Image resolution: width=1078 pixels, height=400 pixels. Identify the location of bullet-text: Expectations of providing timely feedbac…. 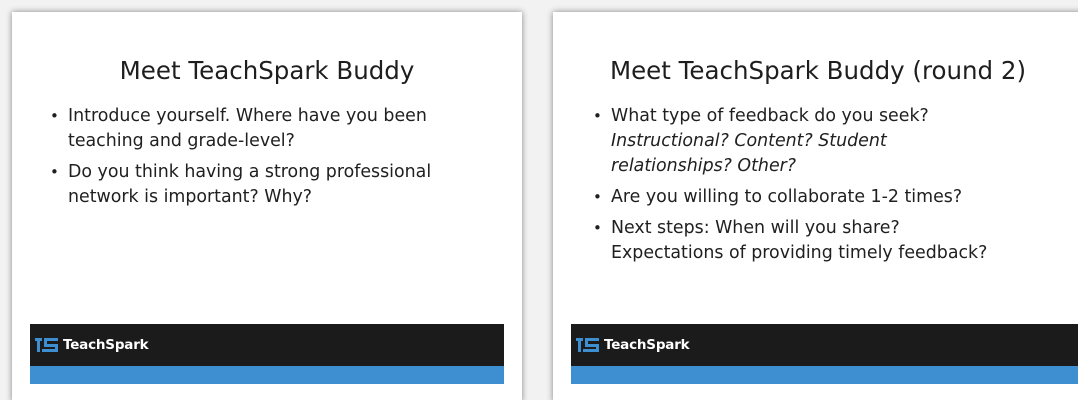
(799, 253).